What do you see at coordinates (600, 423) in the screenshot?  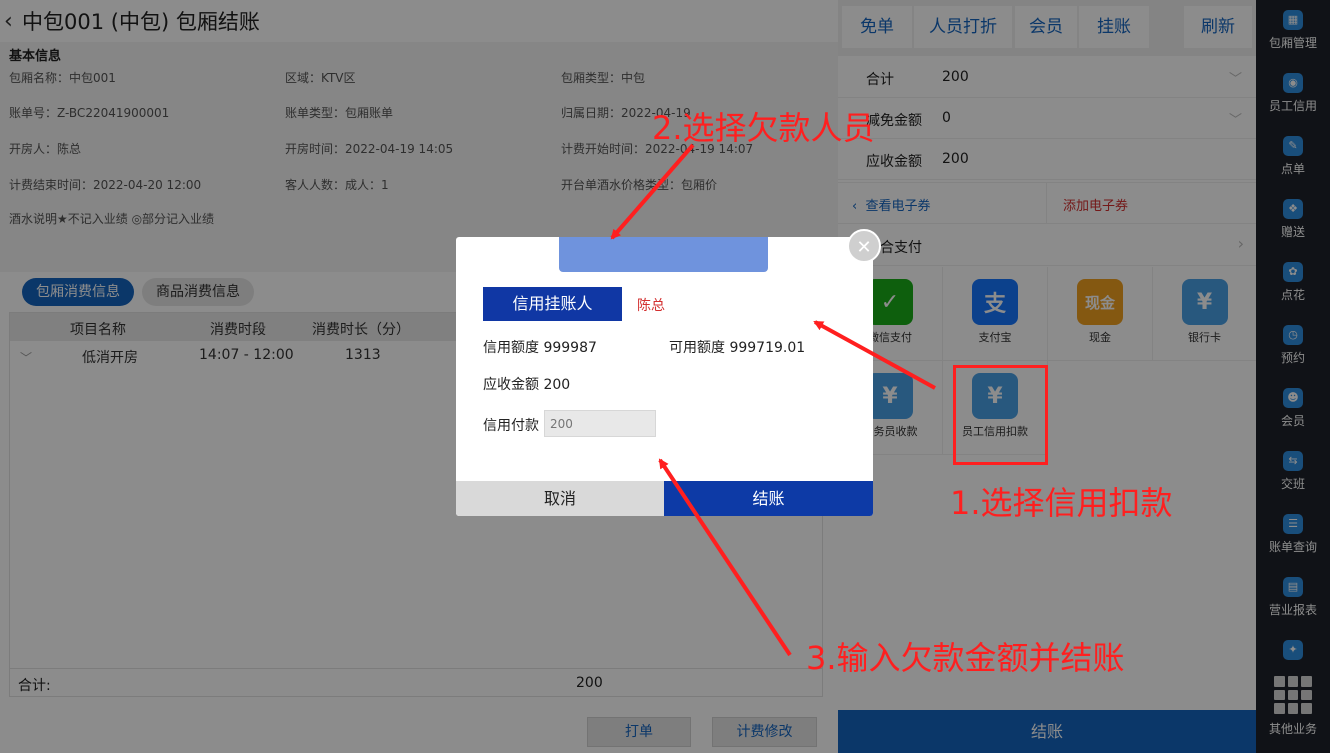 I see `credit-pay-input` at bounding box center [600, 423].